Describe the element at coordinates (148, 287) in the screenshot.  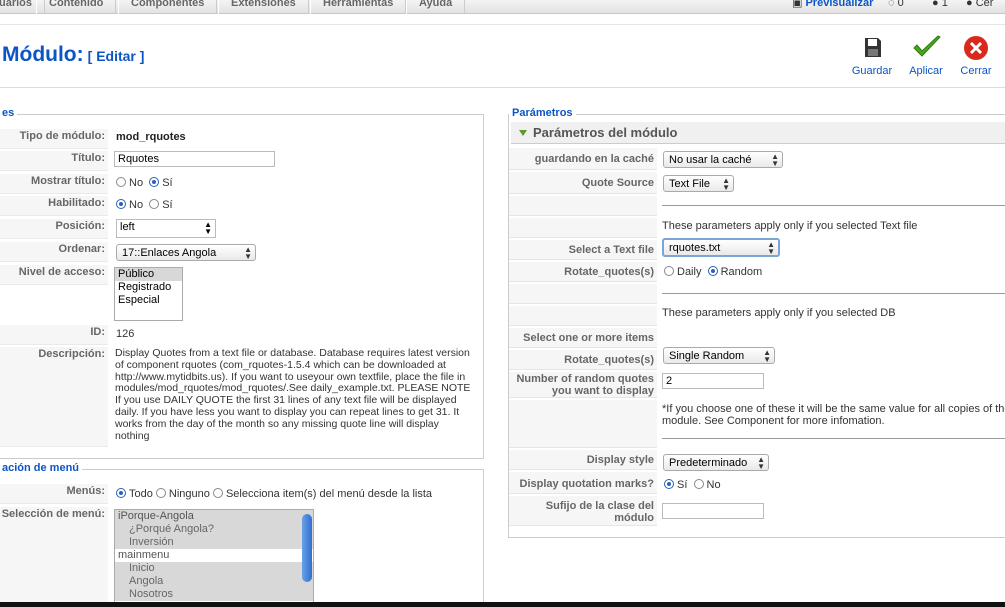
I see `access-option: Registrado` at that location.